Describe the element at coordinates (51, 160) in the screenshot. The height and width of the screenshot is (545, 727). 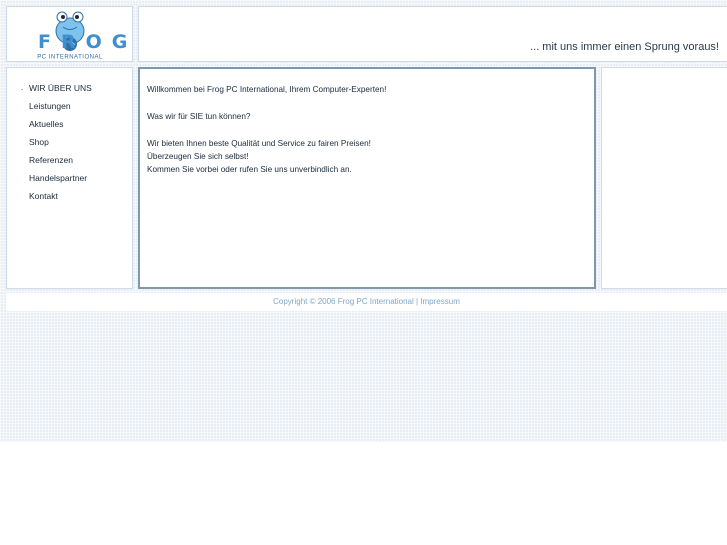
I see `nav-item-label: Referenzen` at that location.